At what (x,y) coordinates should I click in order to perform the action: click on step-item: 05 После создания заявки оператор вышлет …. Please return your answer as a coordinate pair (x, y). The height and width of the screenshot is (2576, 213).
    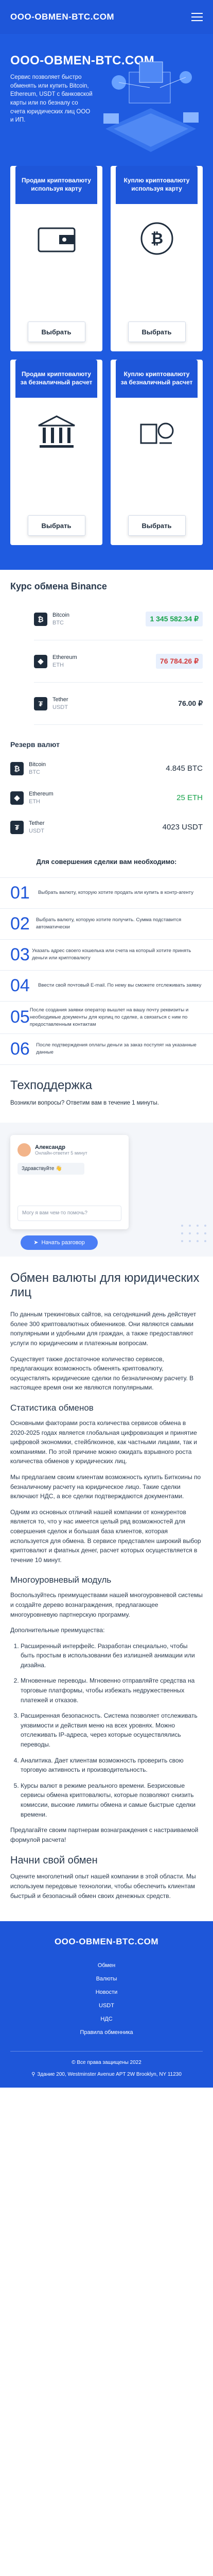
    Looking at the image, I should click on (106, 1017).